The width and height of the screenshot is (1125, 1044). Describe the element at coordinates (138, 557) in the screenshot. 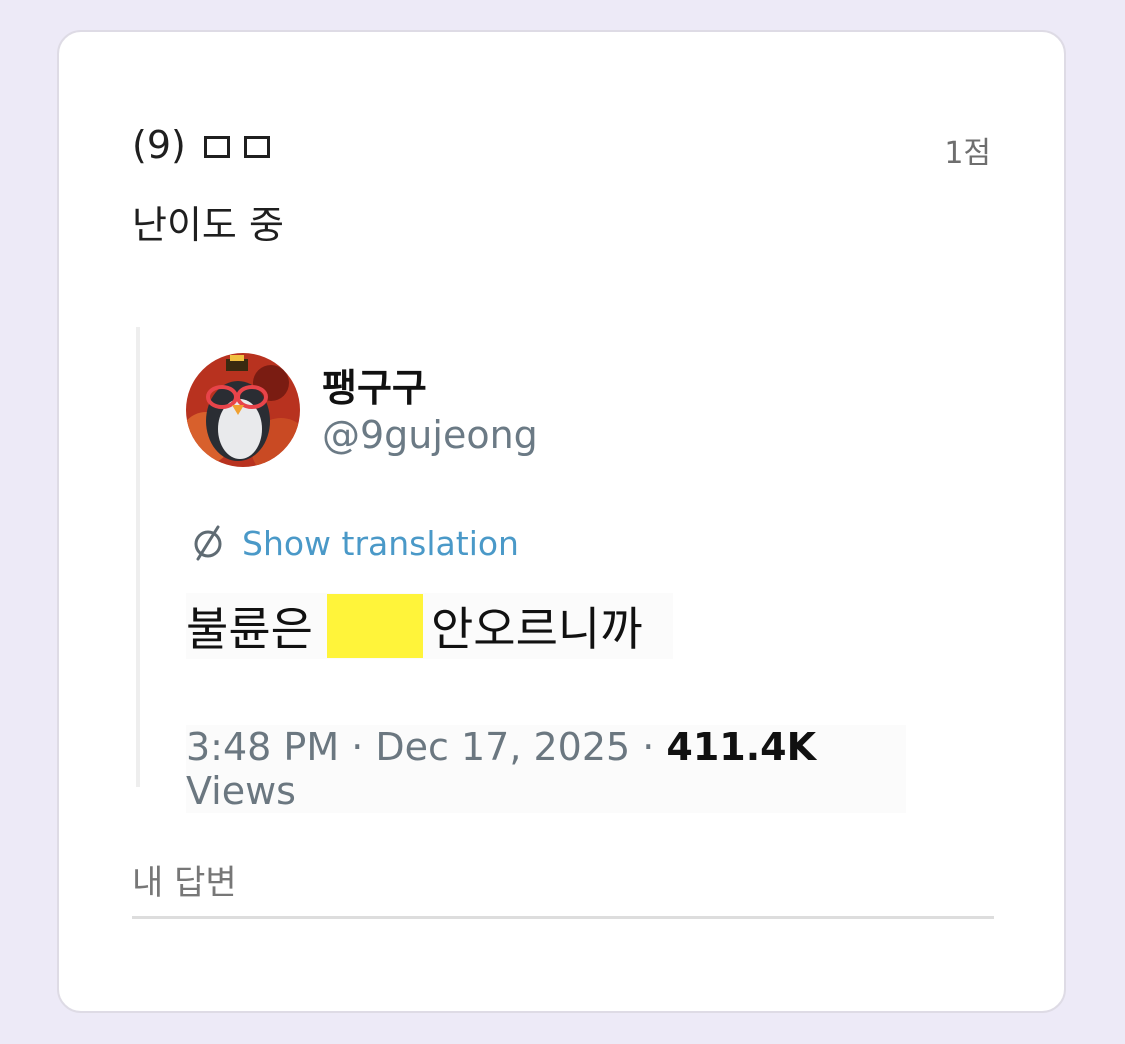

I see `tweet-divider` at that location.